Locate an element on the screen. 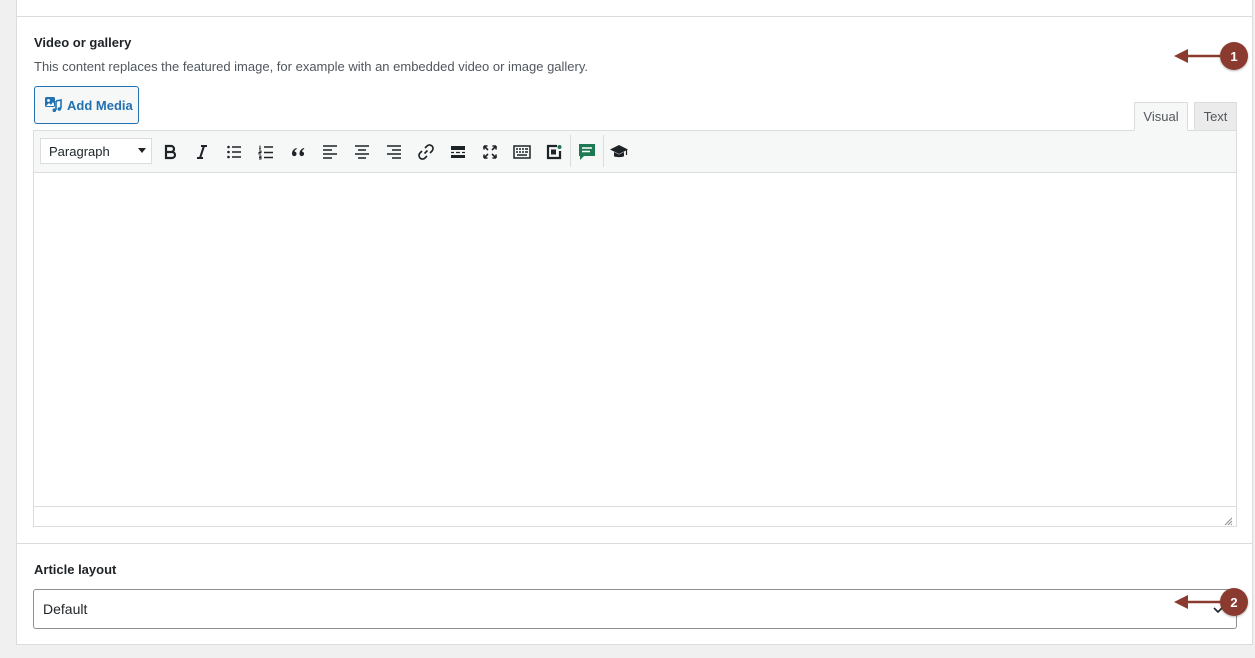 The height and width of the screenshot is (658, 1255). editor-toolbar: Paragraph is located at coordinates (635, 152).